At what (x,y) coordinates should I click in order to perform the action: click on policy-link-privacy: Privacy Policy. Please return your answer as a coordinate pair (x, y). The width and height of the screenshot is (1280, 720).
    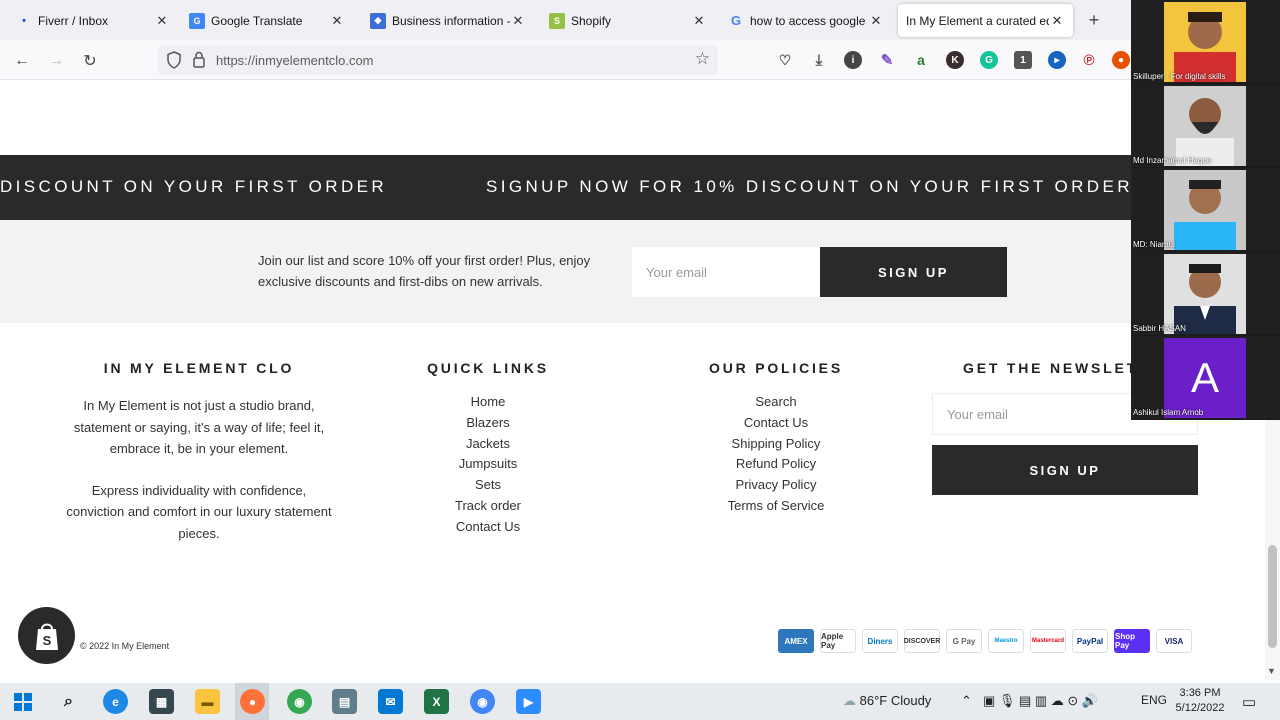
    Looking at the image, I should click on (776, 485).